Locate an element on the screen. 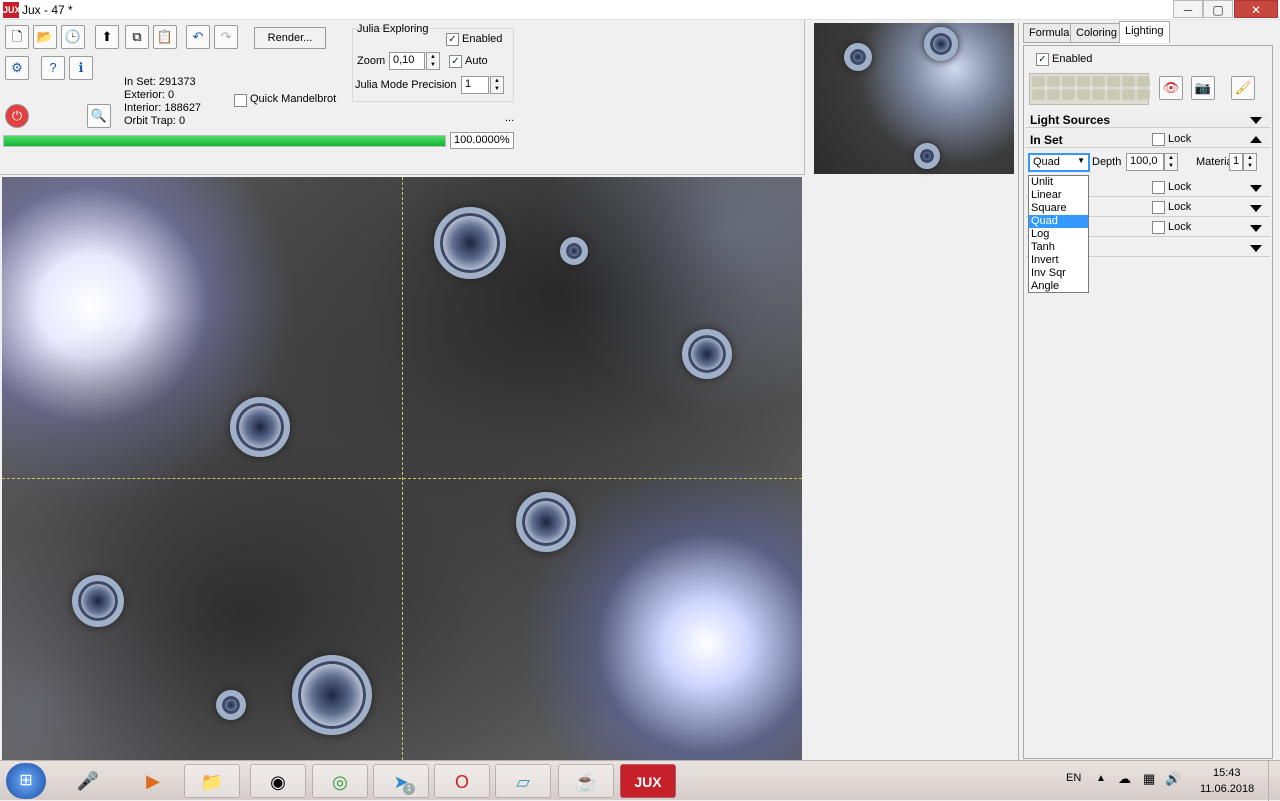 This screenshot has width=1280, height=801. maximize-button: ▢ is located at coordinates (1218, 9).